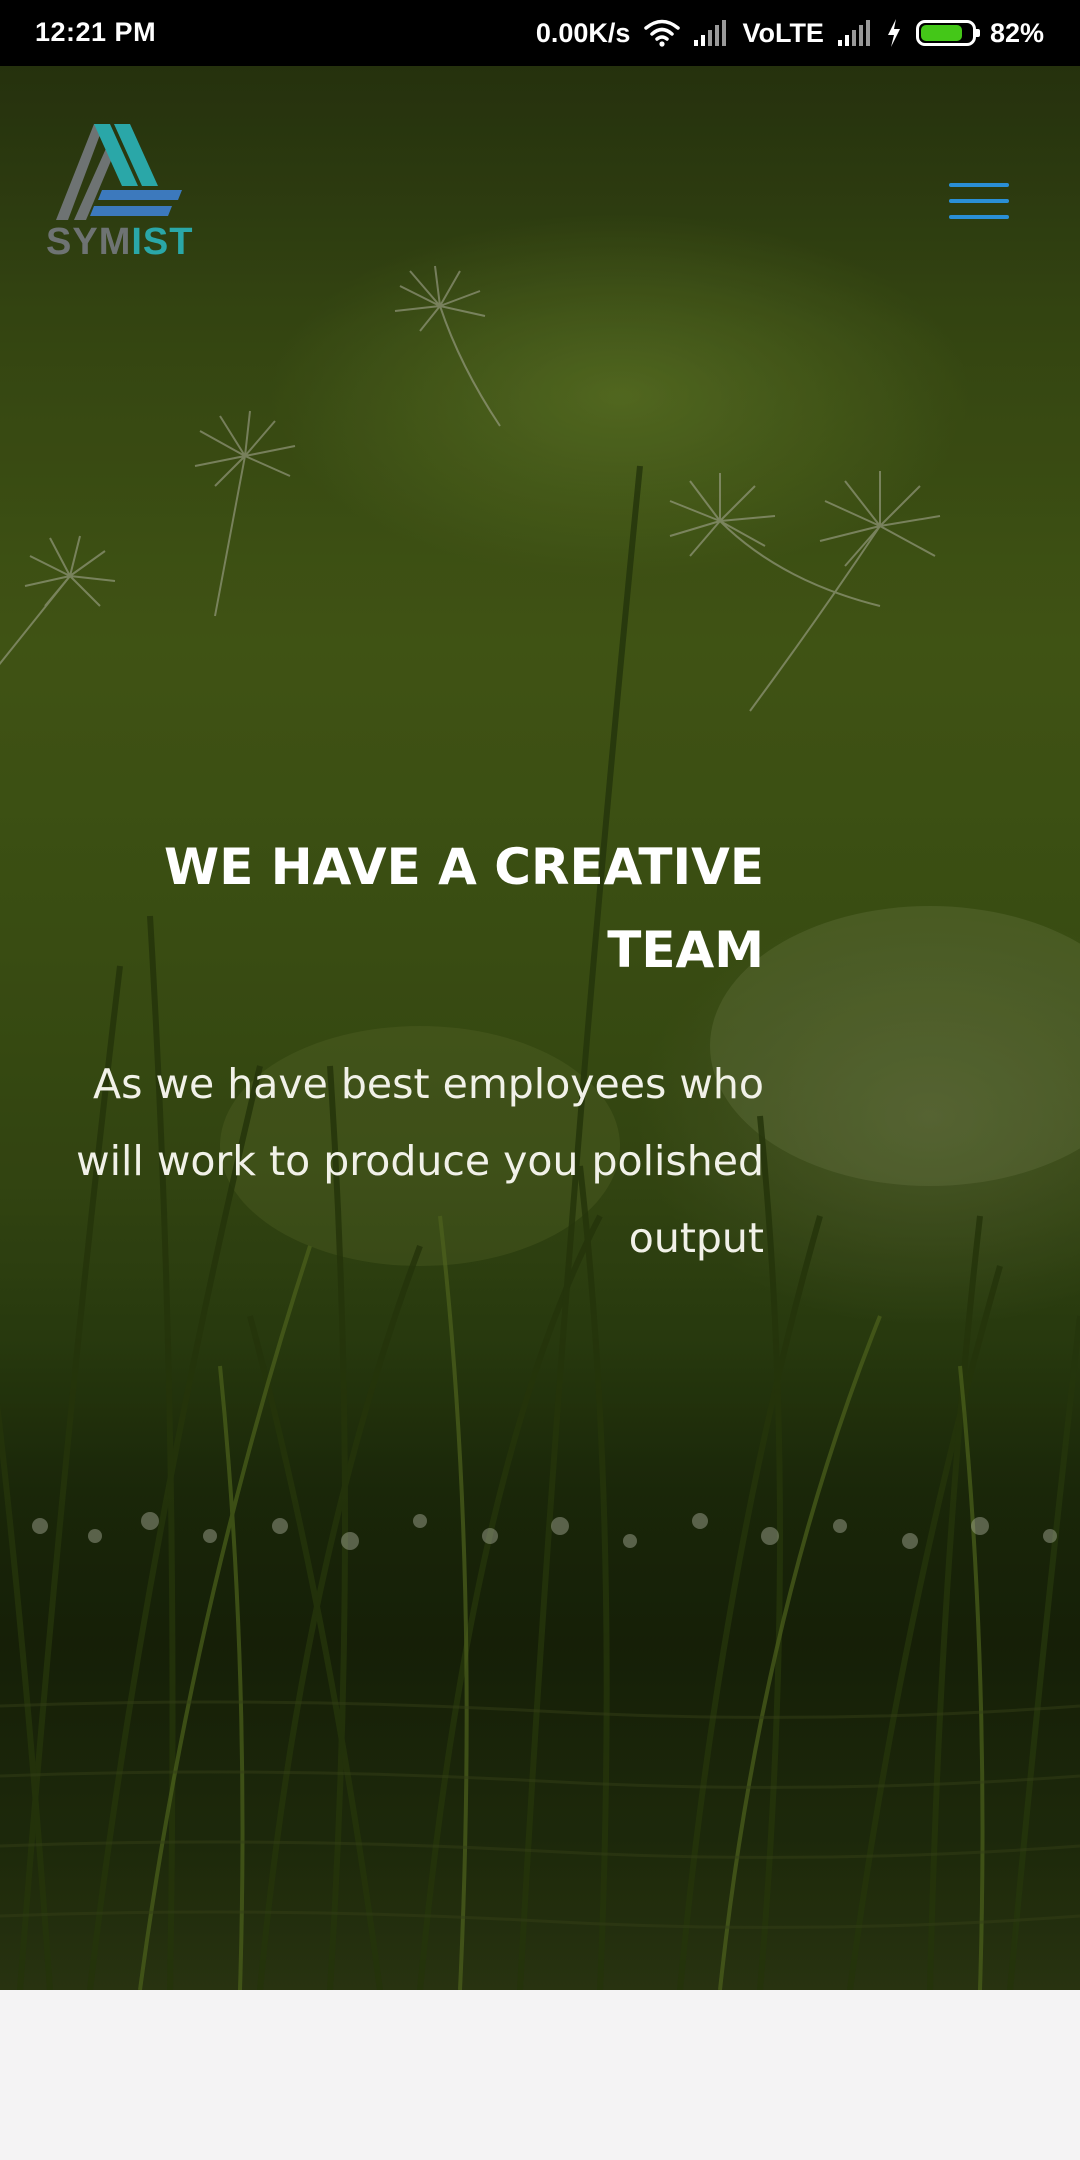  What do you see at coordinates (1016, 32) in the screenshot?
I see `battery-percent: 82%` at bounding box center [1016, 32].